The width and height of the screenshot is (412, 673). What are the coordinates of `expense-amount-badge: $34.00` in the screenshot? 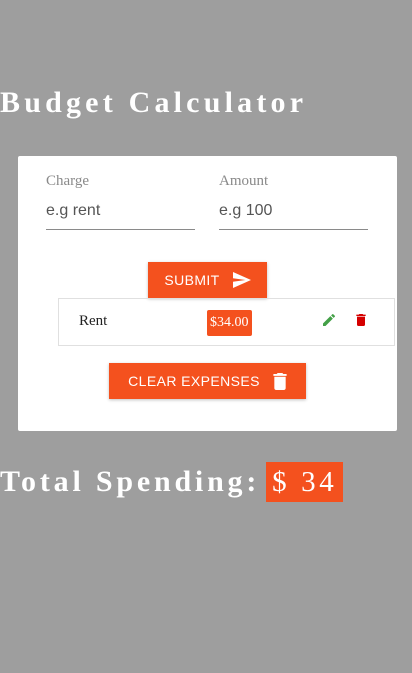 It's located at (229, 323).